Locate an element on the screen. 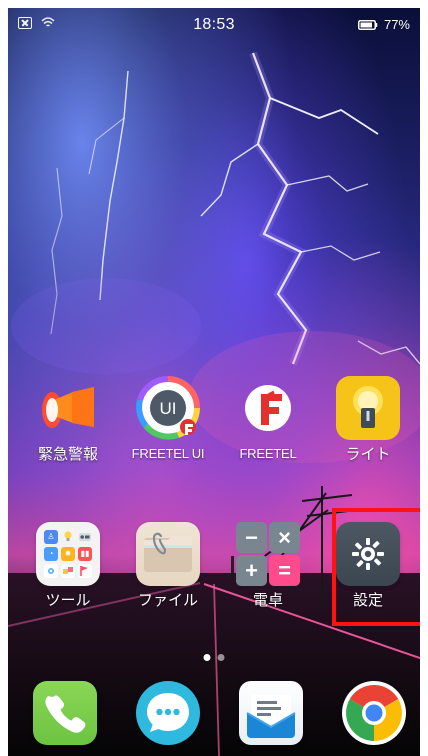 The height and width of the screenshot is (756, 428). flag-mini-icon is located at coordinates (85, 571).